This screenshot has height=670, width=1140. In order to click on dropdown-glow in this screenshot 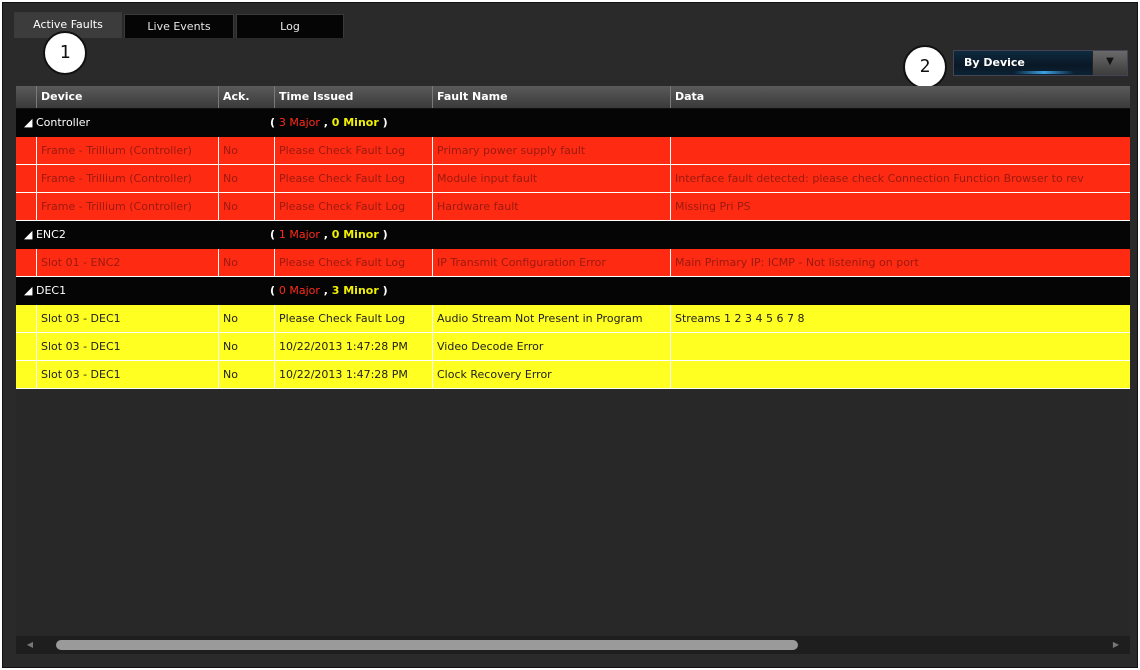, I will do `click(1044, 72)`.